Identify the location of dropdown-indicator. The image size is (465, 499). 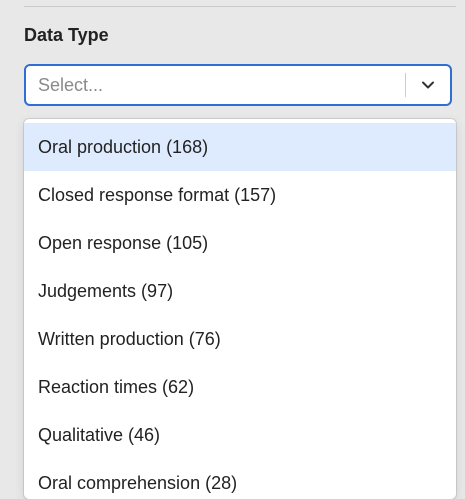
(428, 85).